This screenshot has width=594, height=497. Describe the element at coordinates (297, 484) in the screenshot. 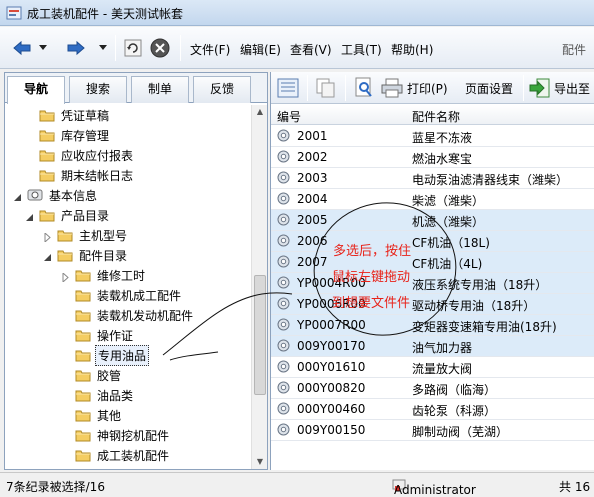

I see `status-bar: 7条纪录被选择/16 Administrator 共 16` at that location.